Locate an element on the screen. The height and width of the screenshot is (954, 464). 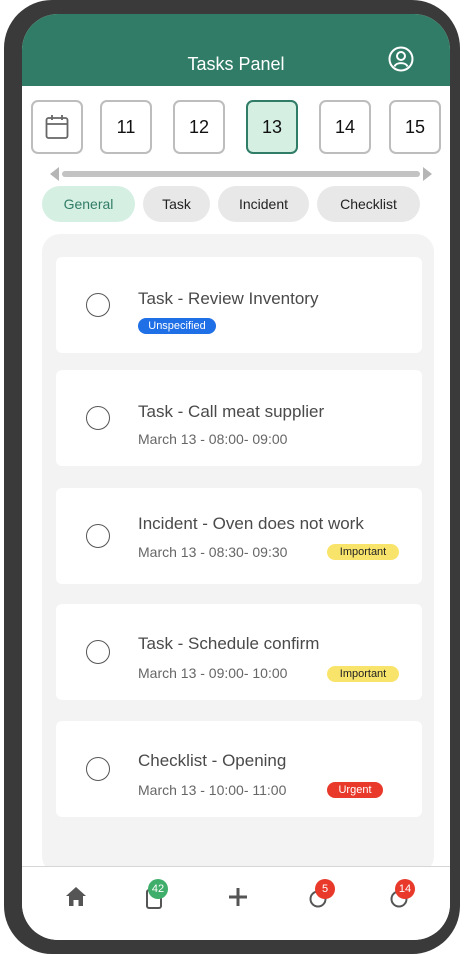
scroll-thumb is located at coordinates (241, 174).